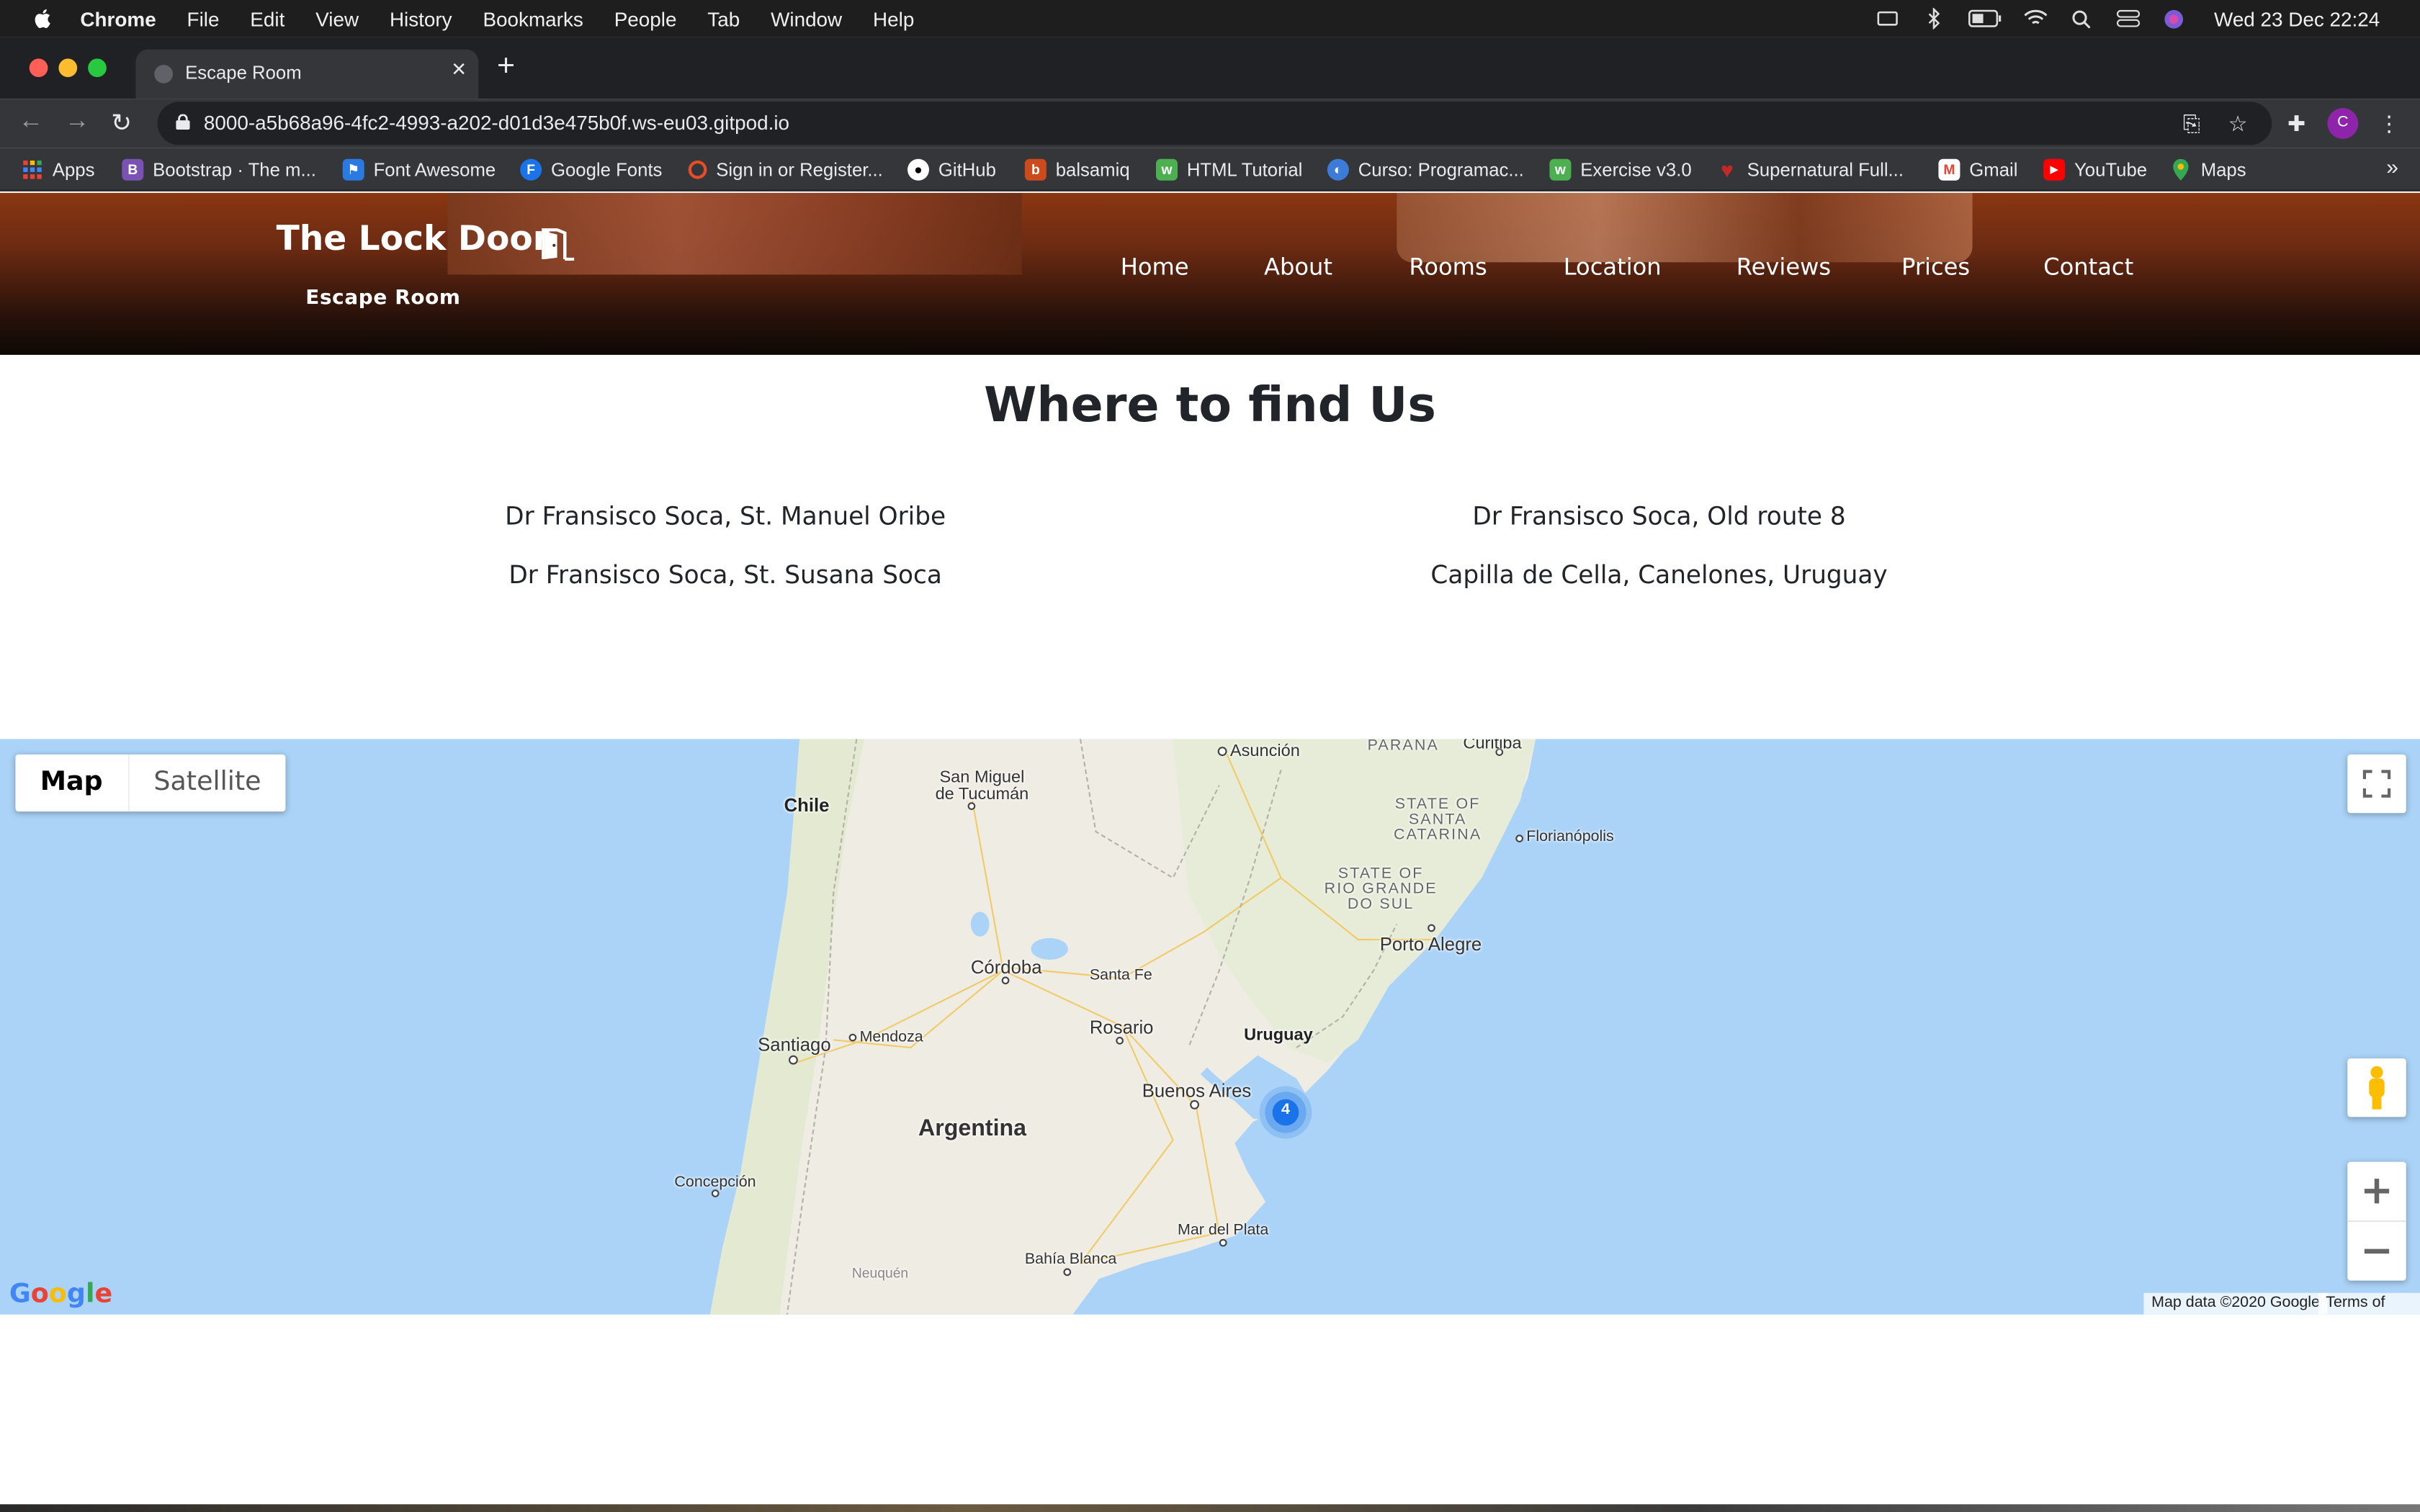 This screenshot has height=1512, width=2420. I want to click on map-type-control: Map Satellite, so click(150, 783).